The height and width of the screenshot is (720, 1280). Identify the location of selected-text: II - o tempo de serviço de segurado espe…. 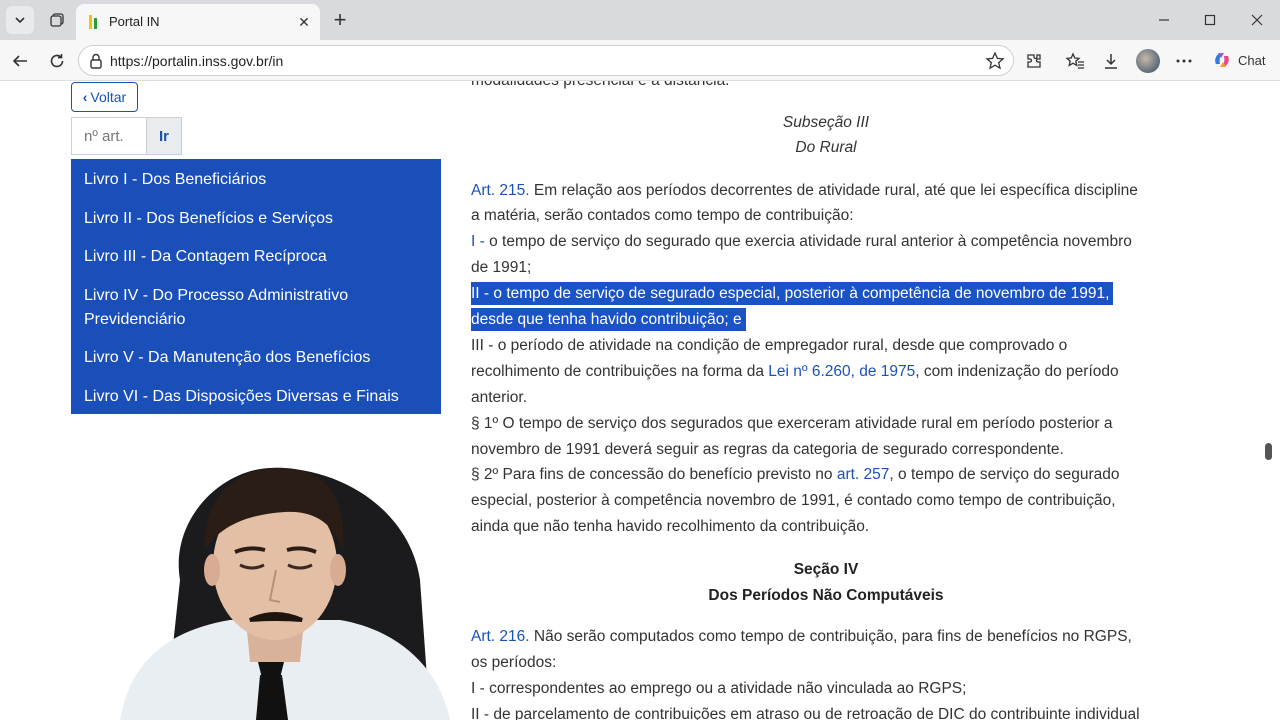
(792, 293).